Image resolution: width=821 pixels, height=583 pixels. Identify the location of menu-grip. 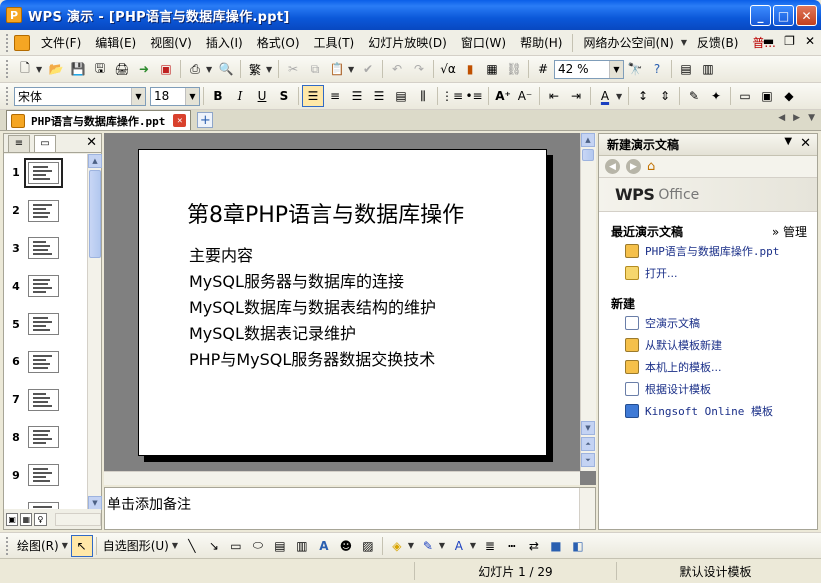
(8, 42).